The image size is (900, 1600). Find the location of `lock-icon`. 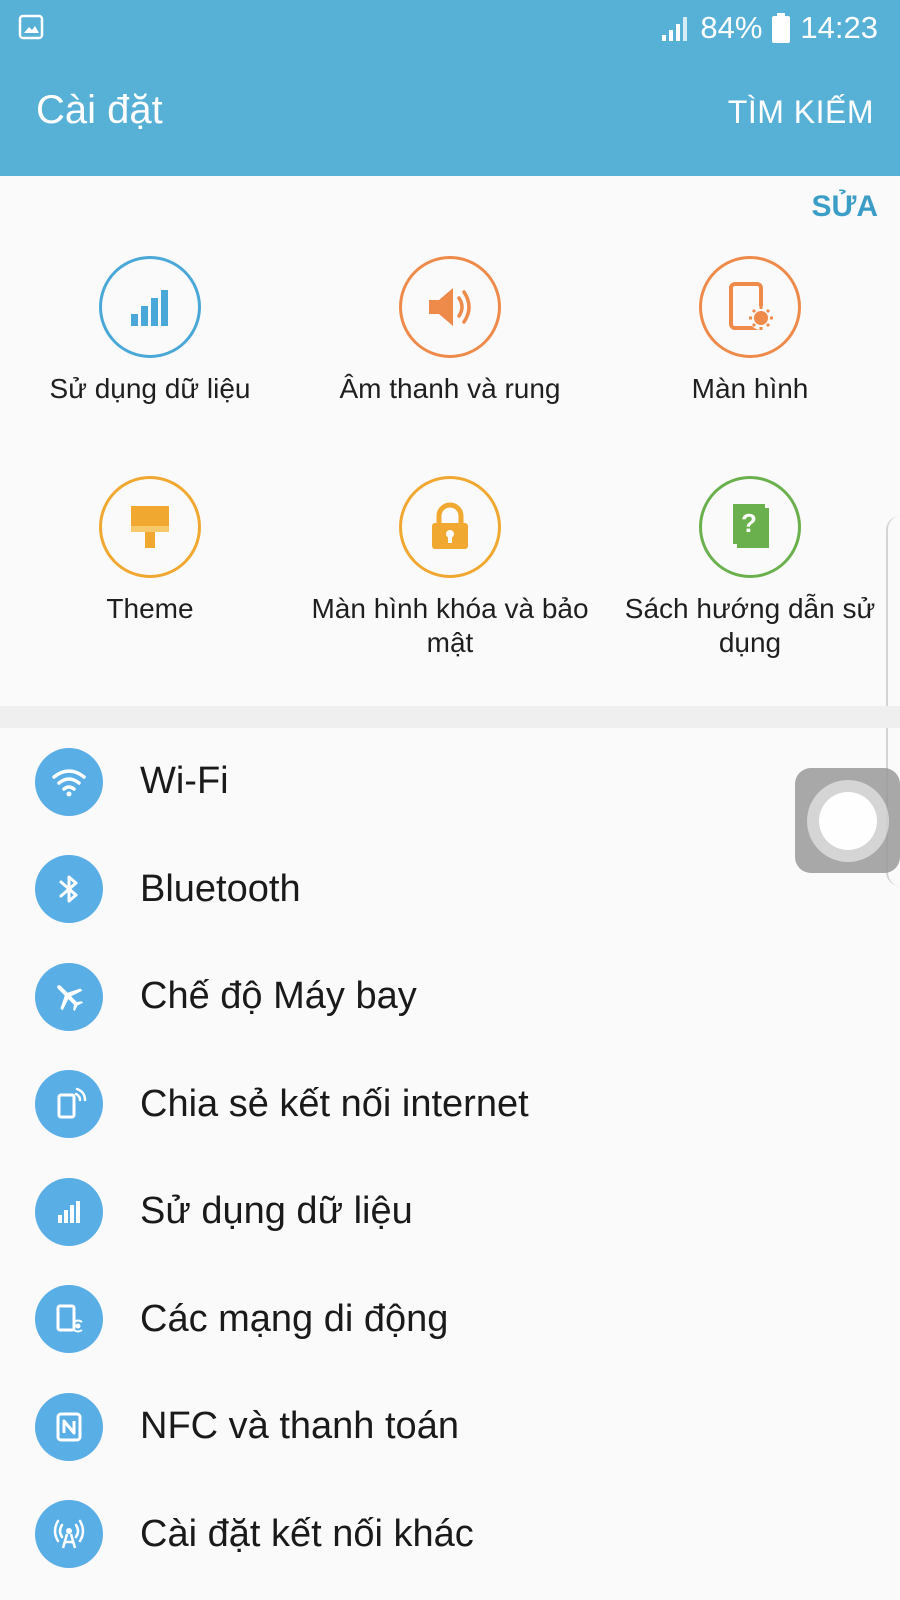

lock-icon is located at coordinates (450, 527).